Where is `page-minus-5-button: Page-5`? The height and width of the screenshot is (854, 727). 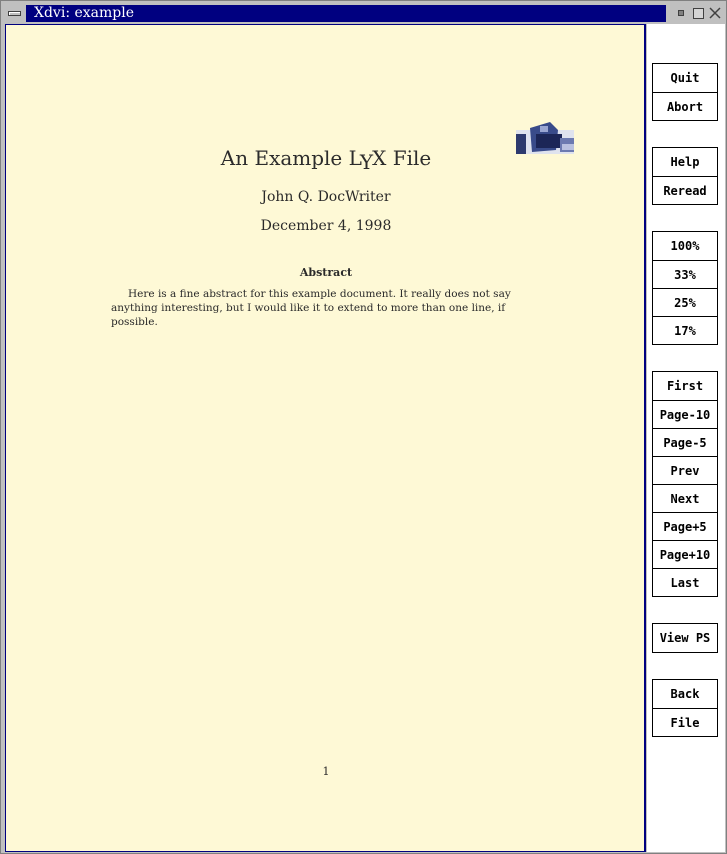
page-minus-5-button: Page-5 is located at coordinates (685, 442).